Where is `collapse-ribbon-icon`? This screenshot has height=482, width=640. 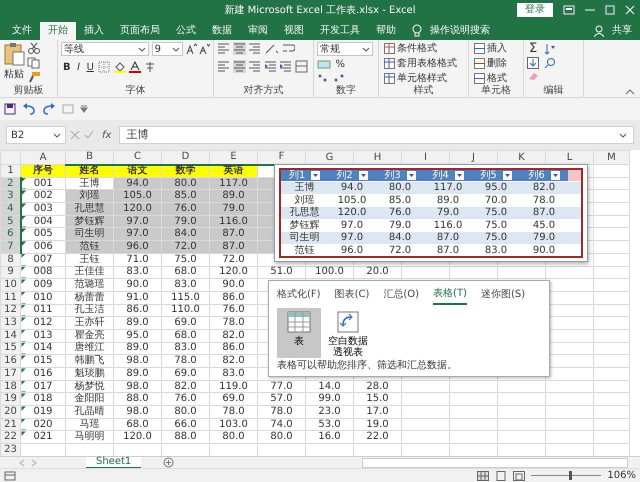
collapse-ribbon-icon is located at coordinates (630, 90).